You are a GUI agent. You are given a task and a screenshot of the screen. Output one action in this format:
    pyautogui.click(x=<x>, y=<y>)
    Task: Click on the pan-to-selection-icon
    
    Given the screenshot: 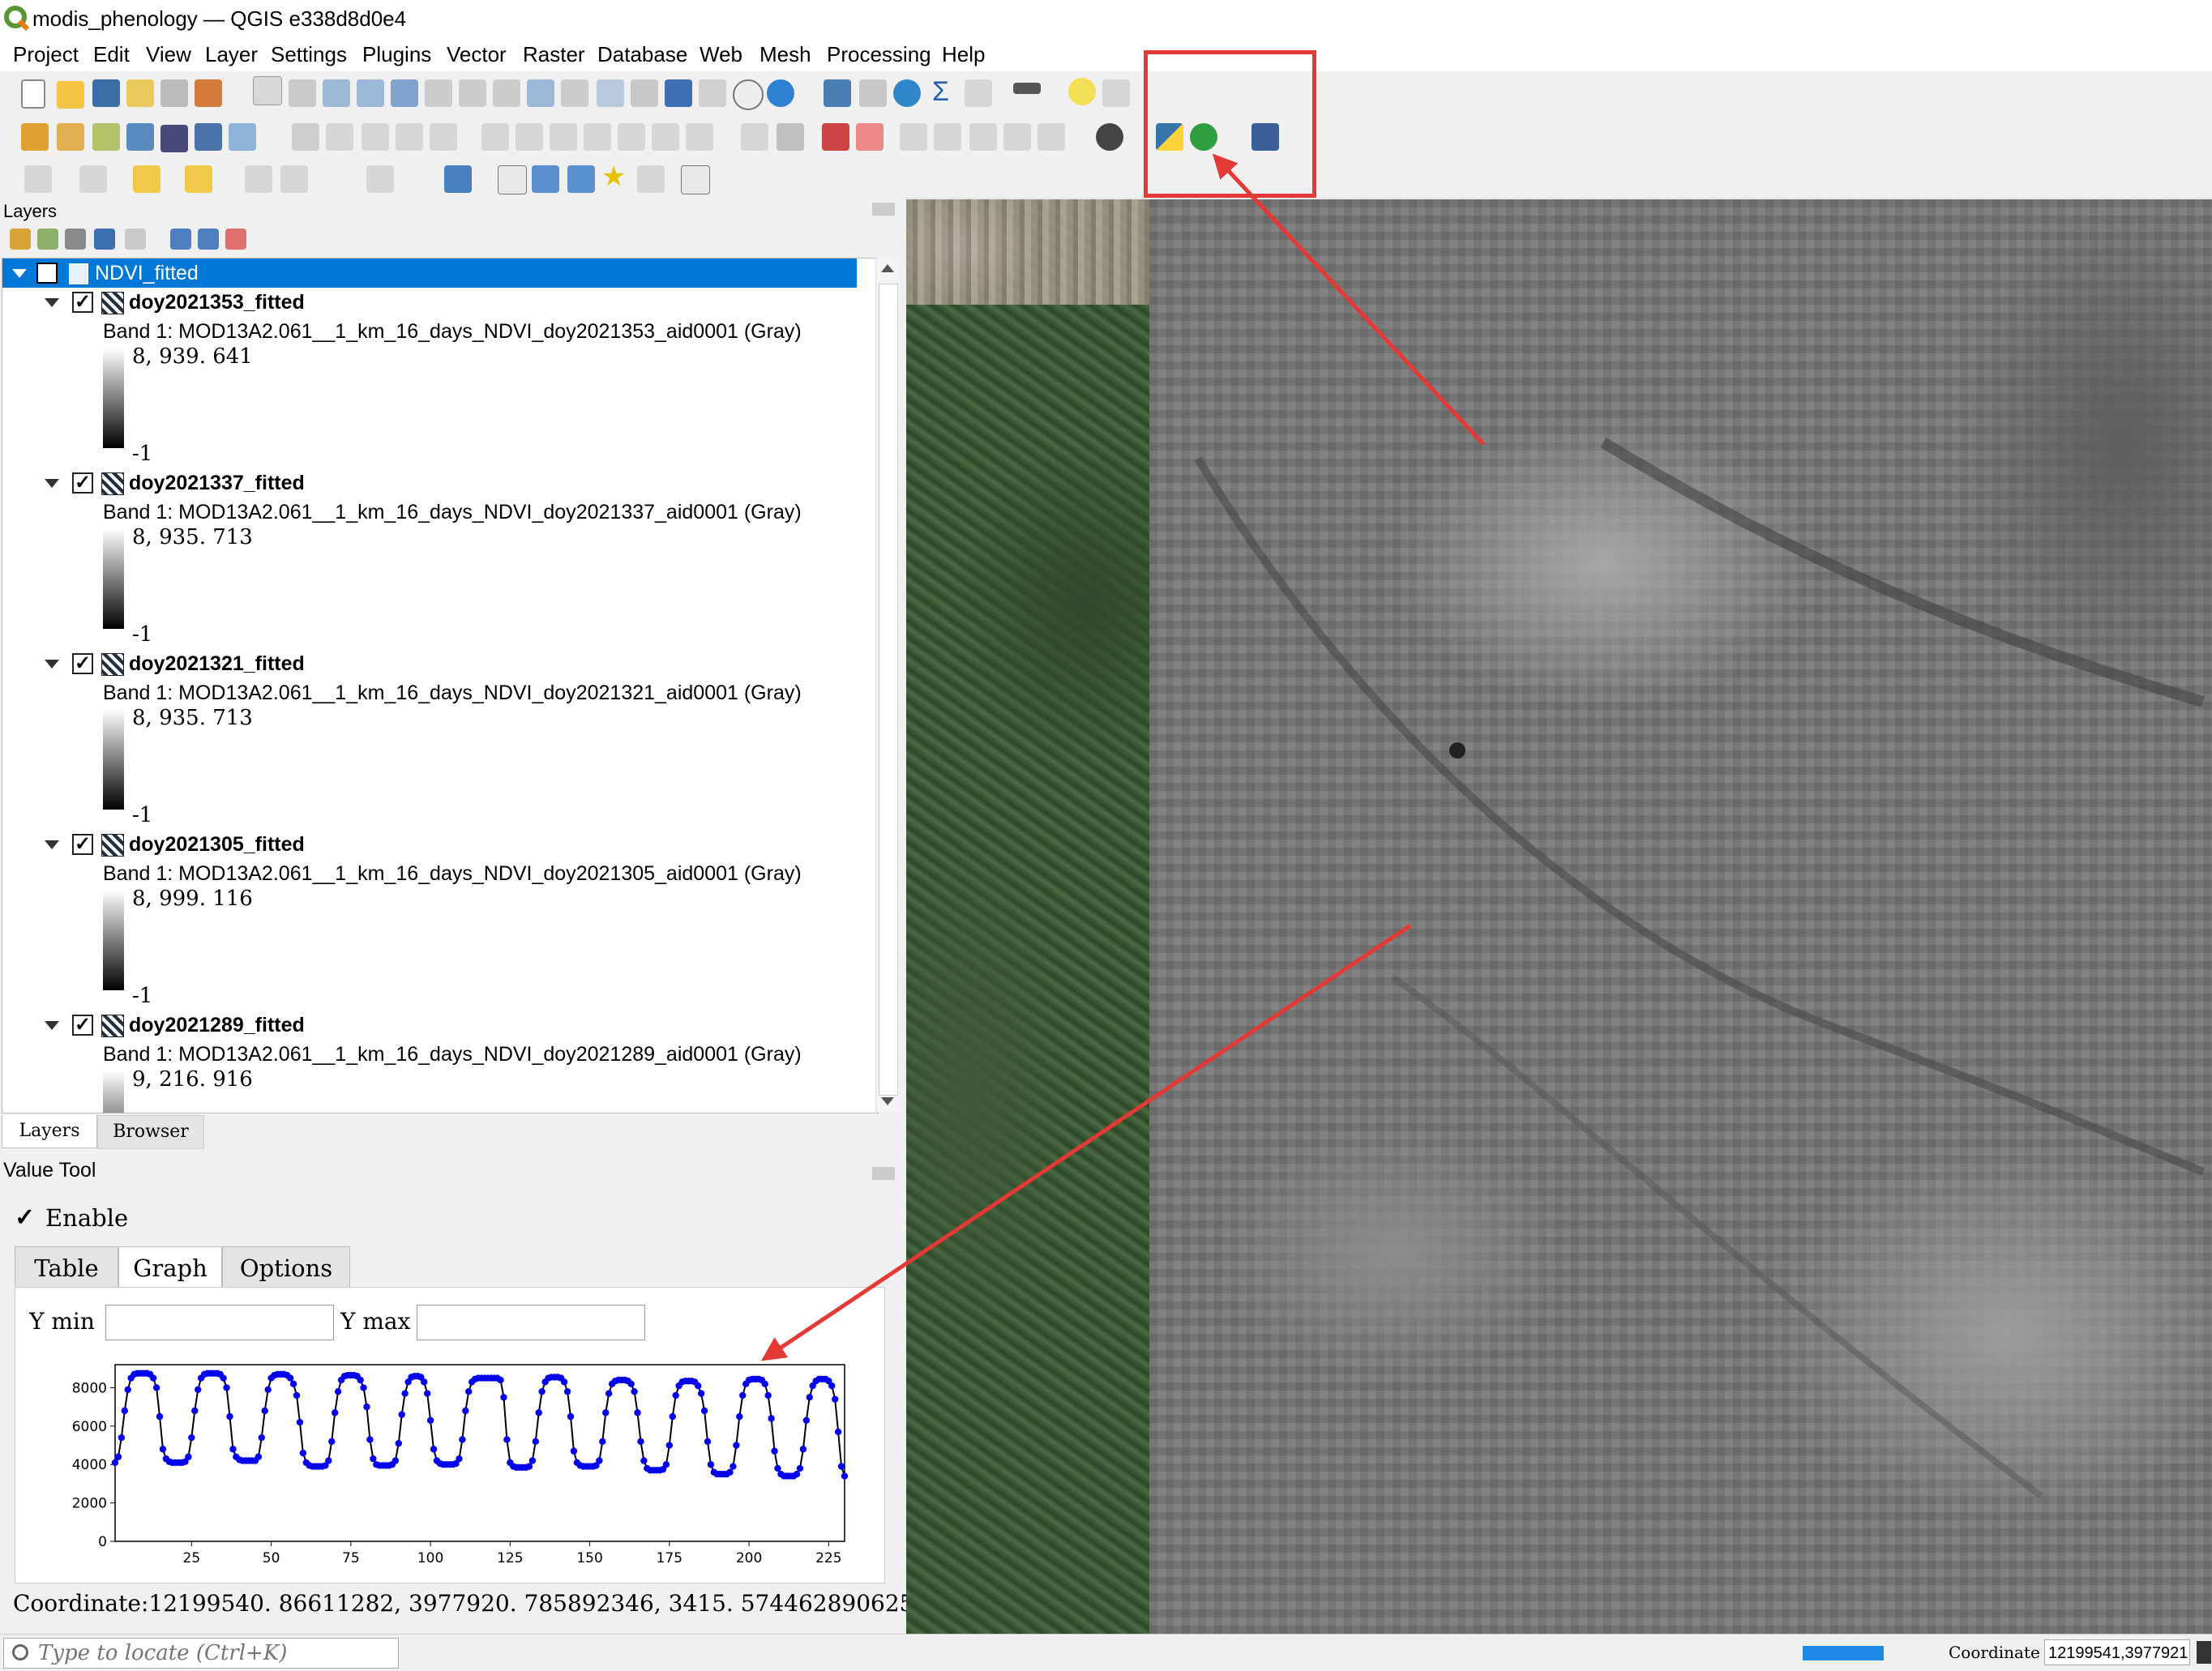 What is the action you would take?
    pyautogui.click(x=302, y=93)
    